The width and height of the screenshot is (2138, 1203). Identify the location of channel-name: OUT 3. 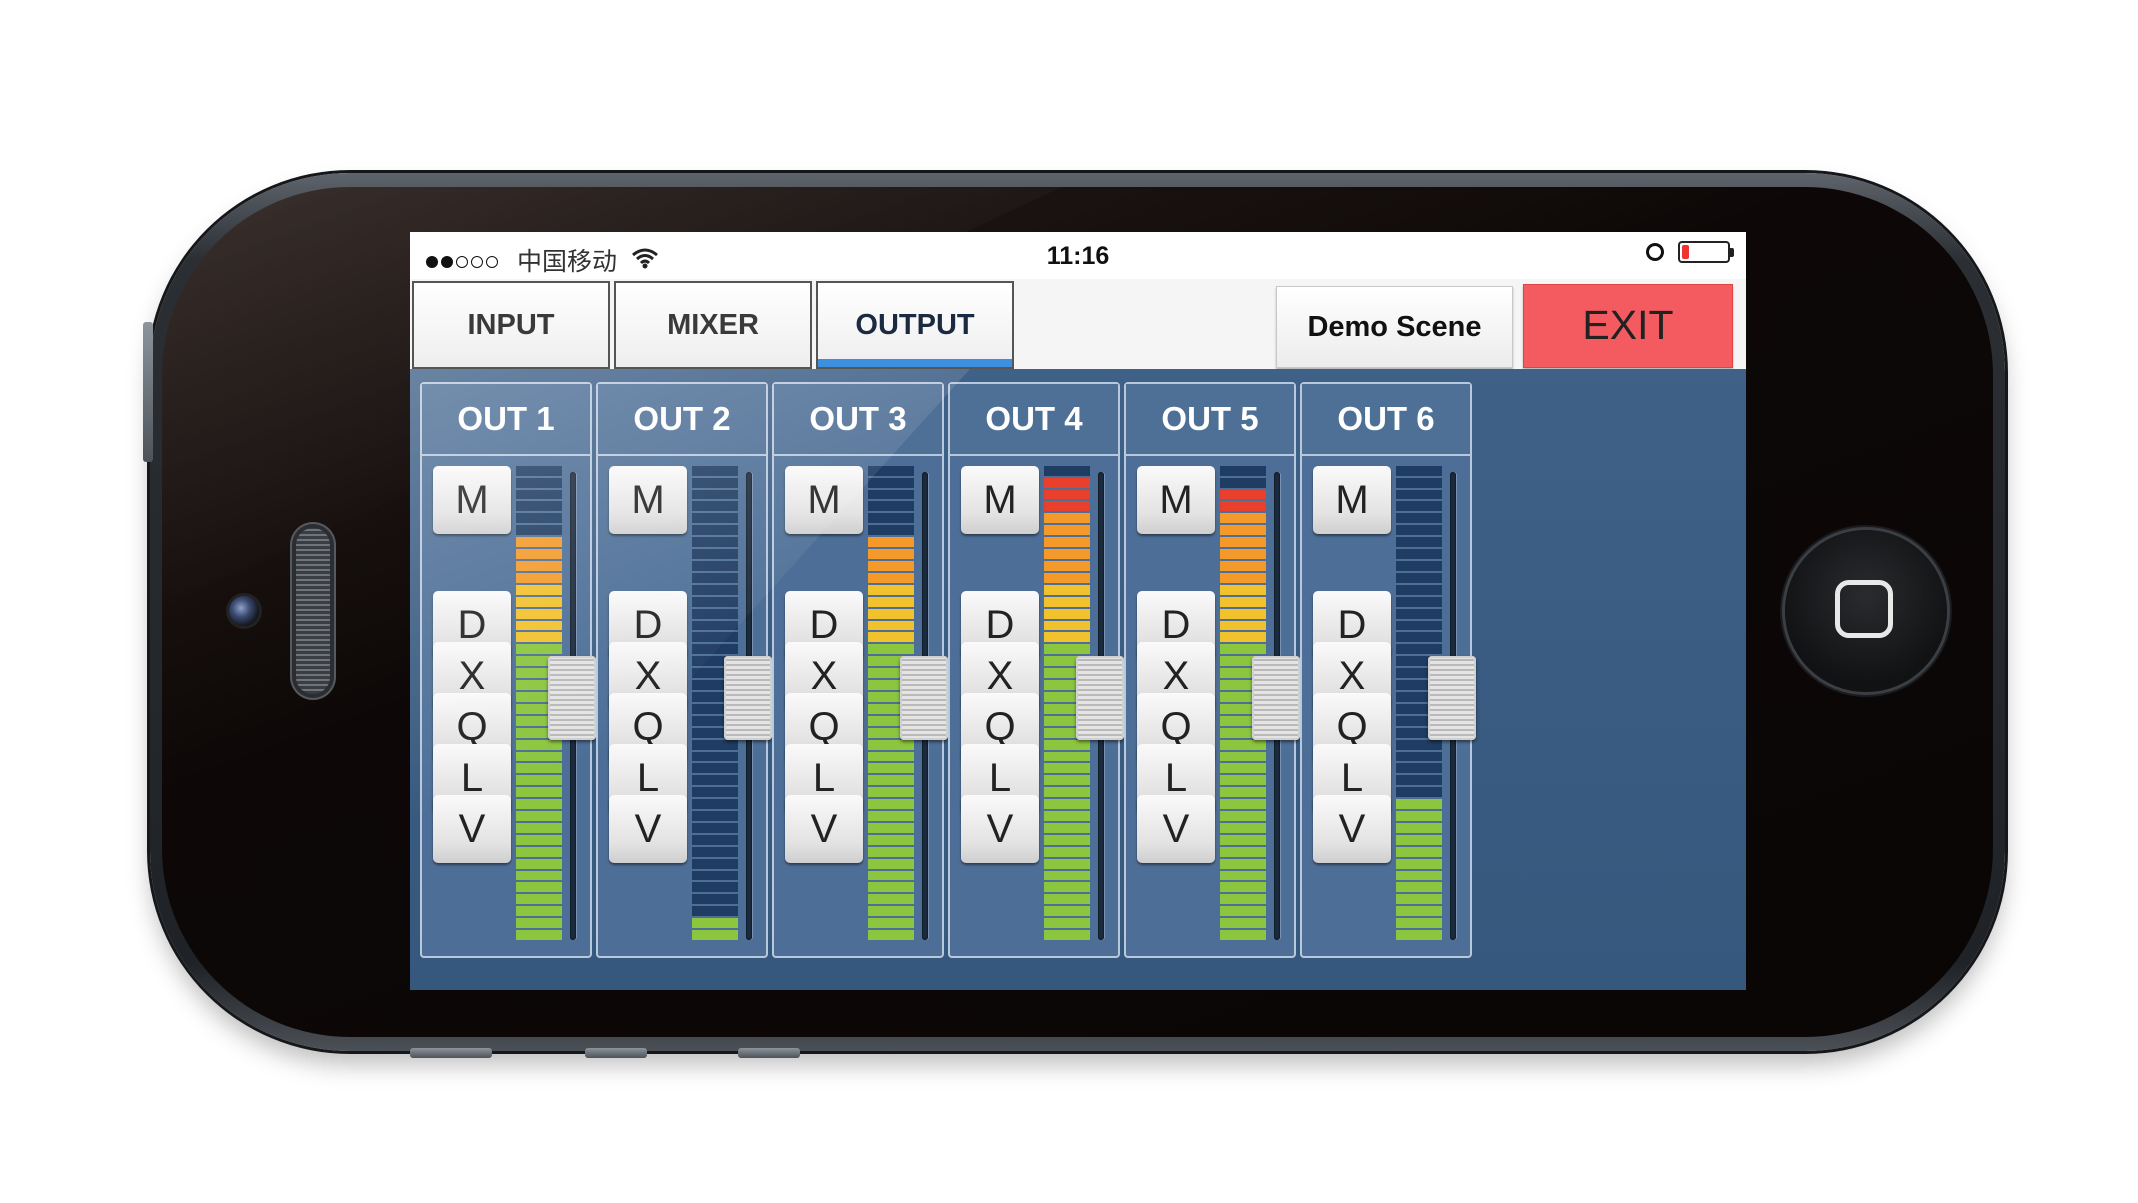
(858, 420).